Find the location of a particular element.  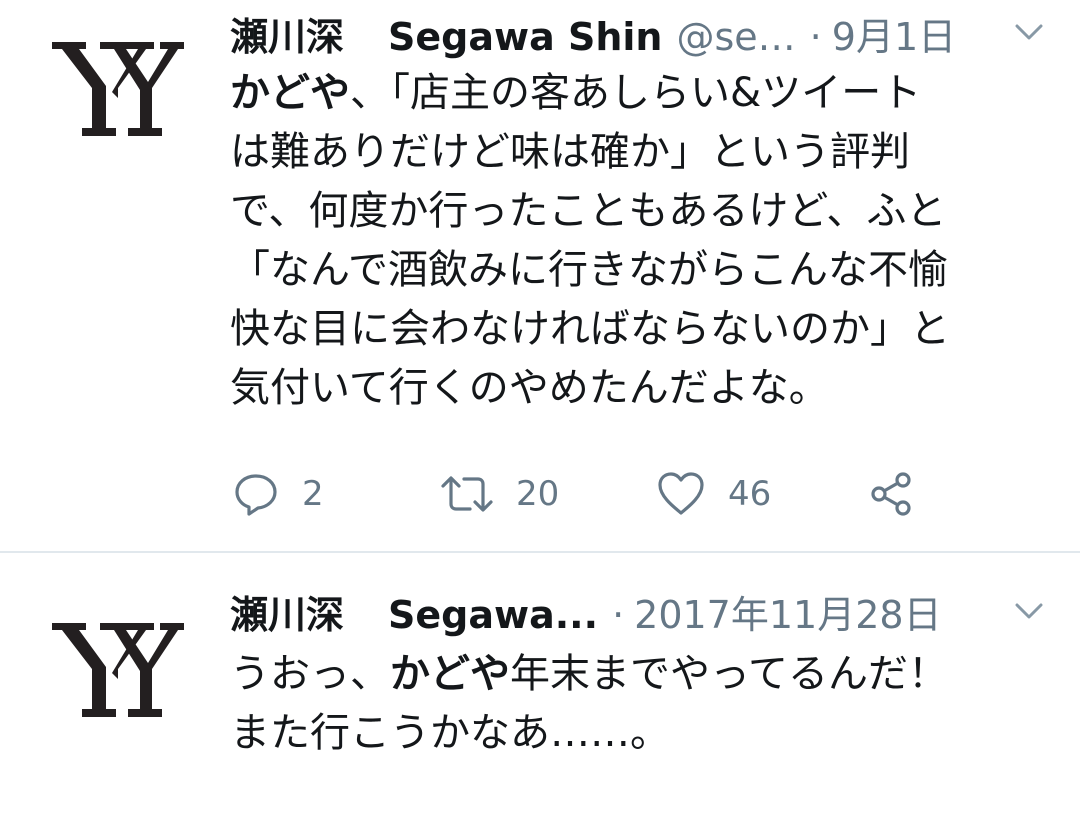

tweet-text-line: 気付いて行くのやめたんだよな。 is located at coordinates (635, 388).